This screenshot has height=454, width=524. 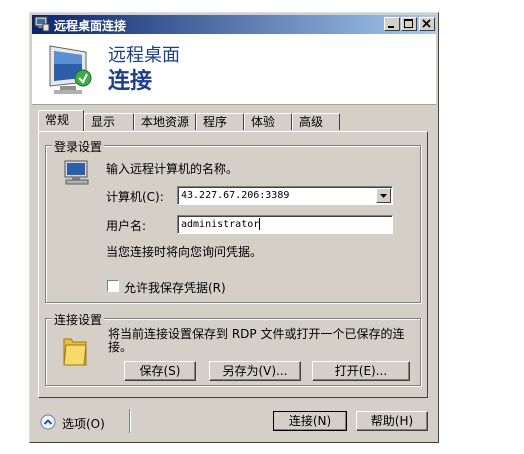 I want to click on monitor-connect-icon, so click(x=70, y=69).